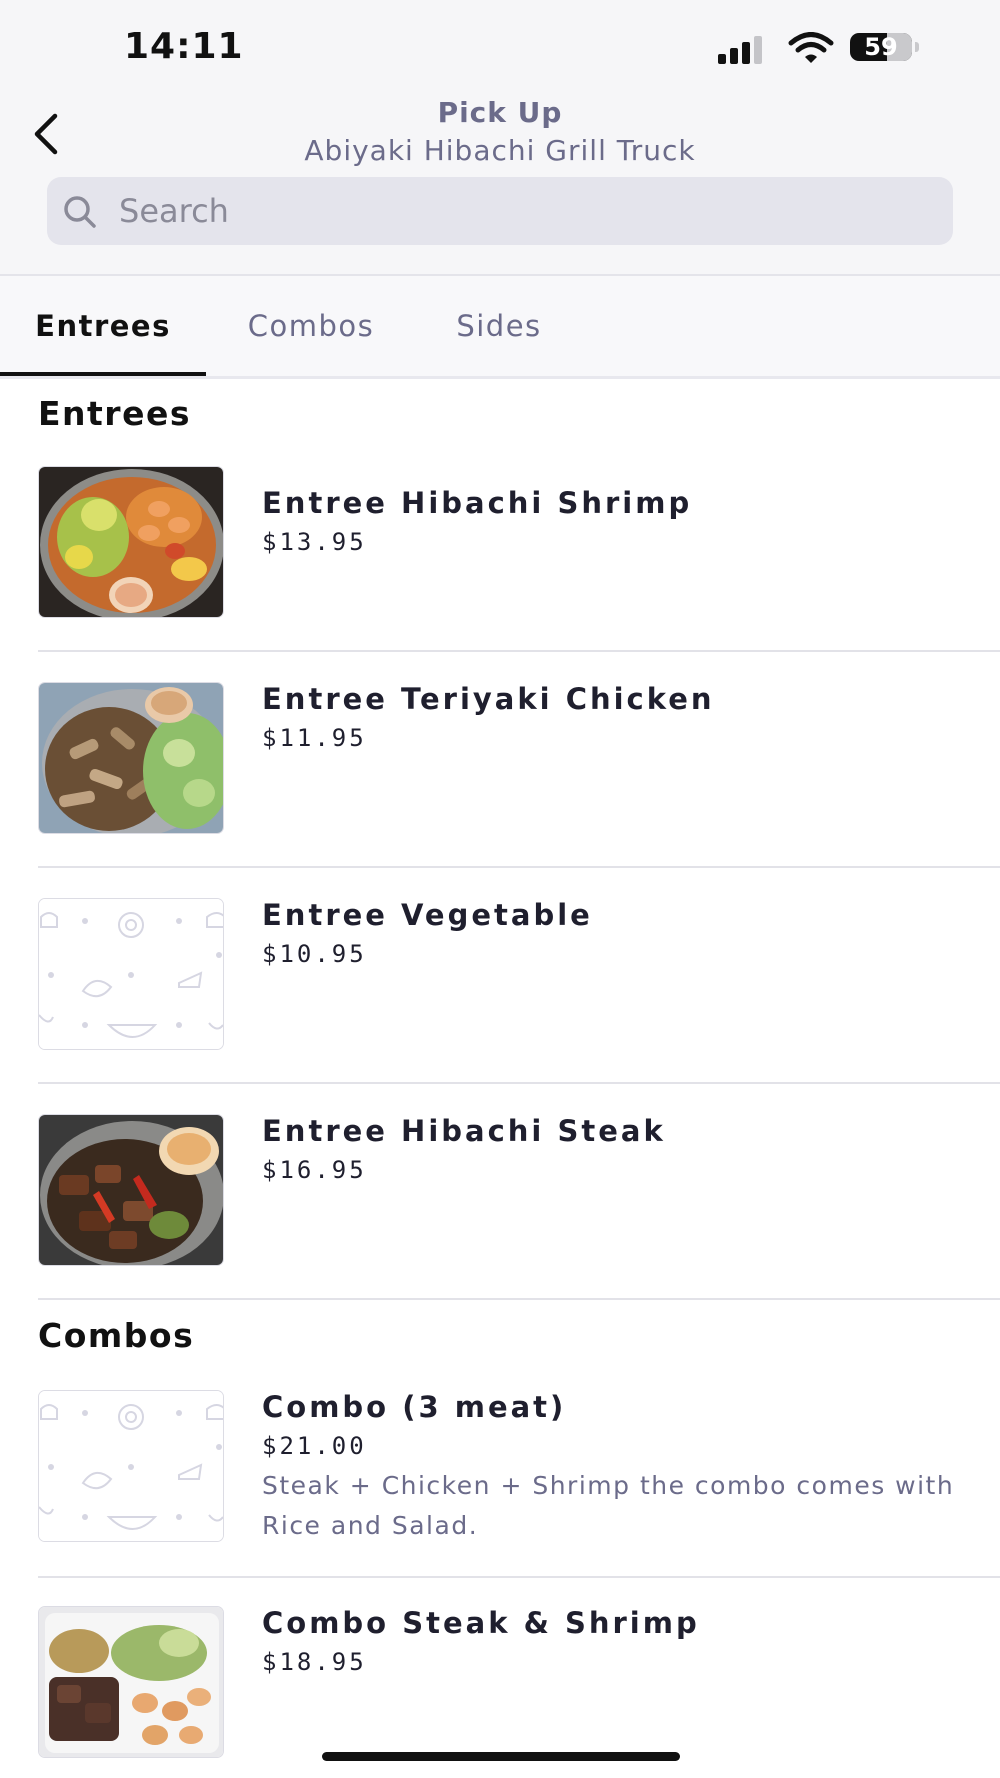 The height and width of the screenshot is (1778, 1000). Describe the element at coordinates (314, 542) in the screenshot. I see `item-price: $13.95` at that location.